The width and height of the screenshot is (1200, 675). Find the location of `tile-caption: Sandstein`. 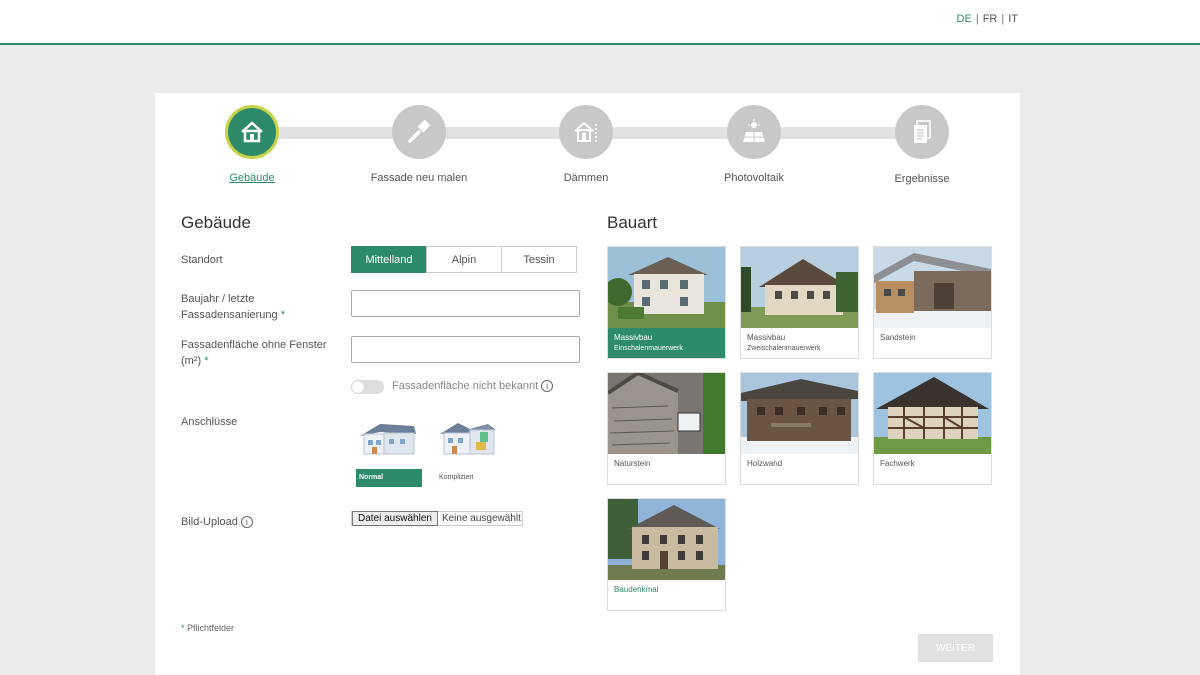

tile-caption: Sandstein is located at coordinates (932, 335).